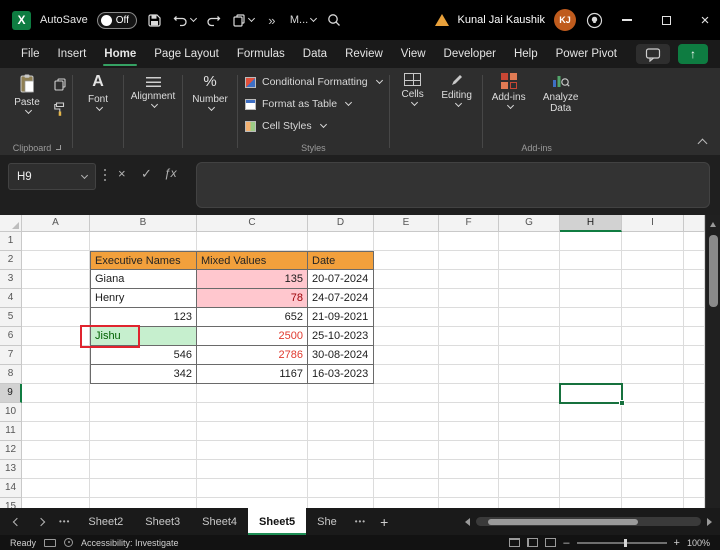 This screenshot has height=550, width=720. I want to click on cell-A3, so click(56, 279).